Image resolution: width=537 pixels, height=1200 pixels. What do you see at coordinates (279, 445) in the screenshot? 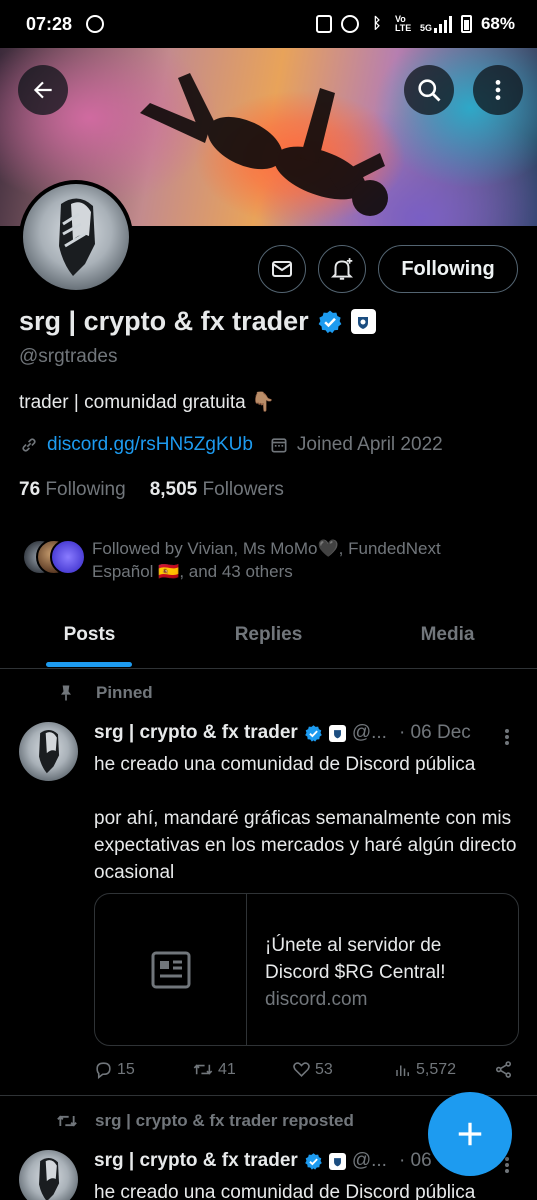
I see `calendar-icon` at bounding box center [279, 445].